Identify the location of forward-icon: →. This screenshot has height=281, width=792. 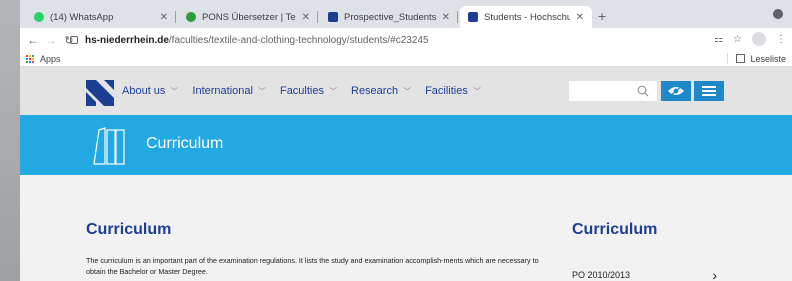
(51, 40).